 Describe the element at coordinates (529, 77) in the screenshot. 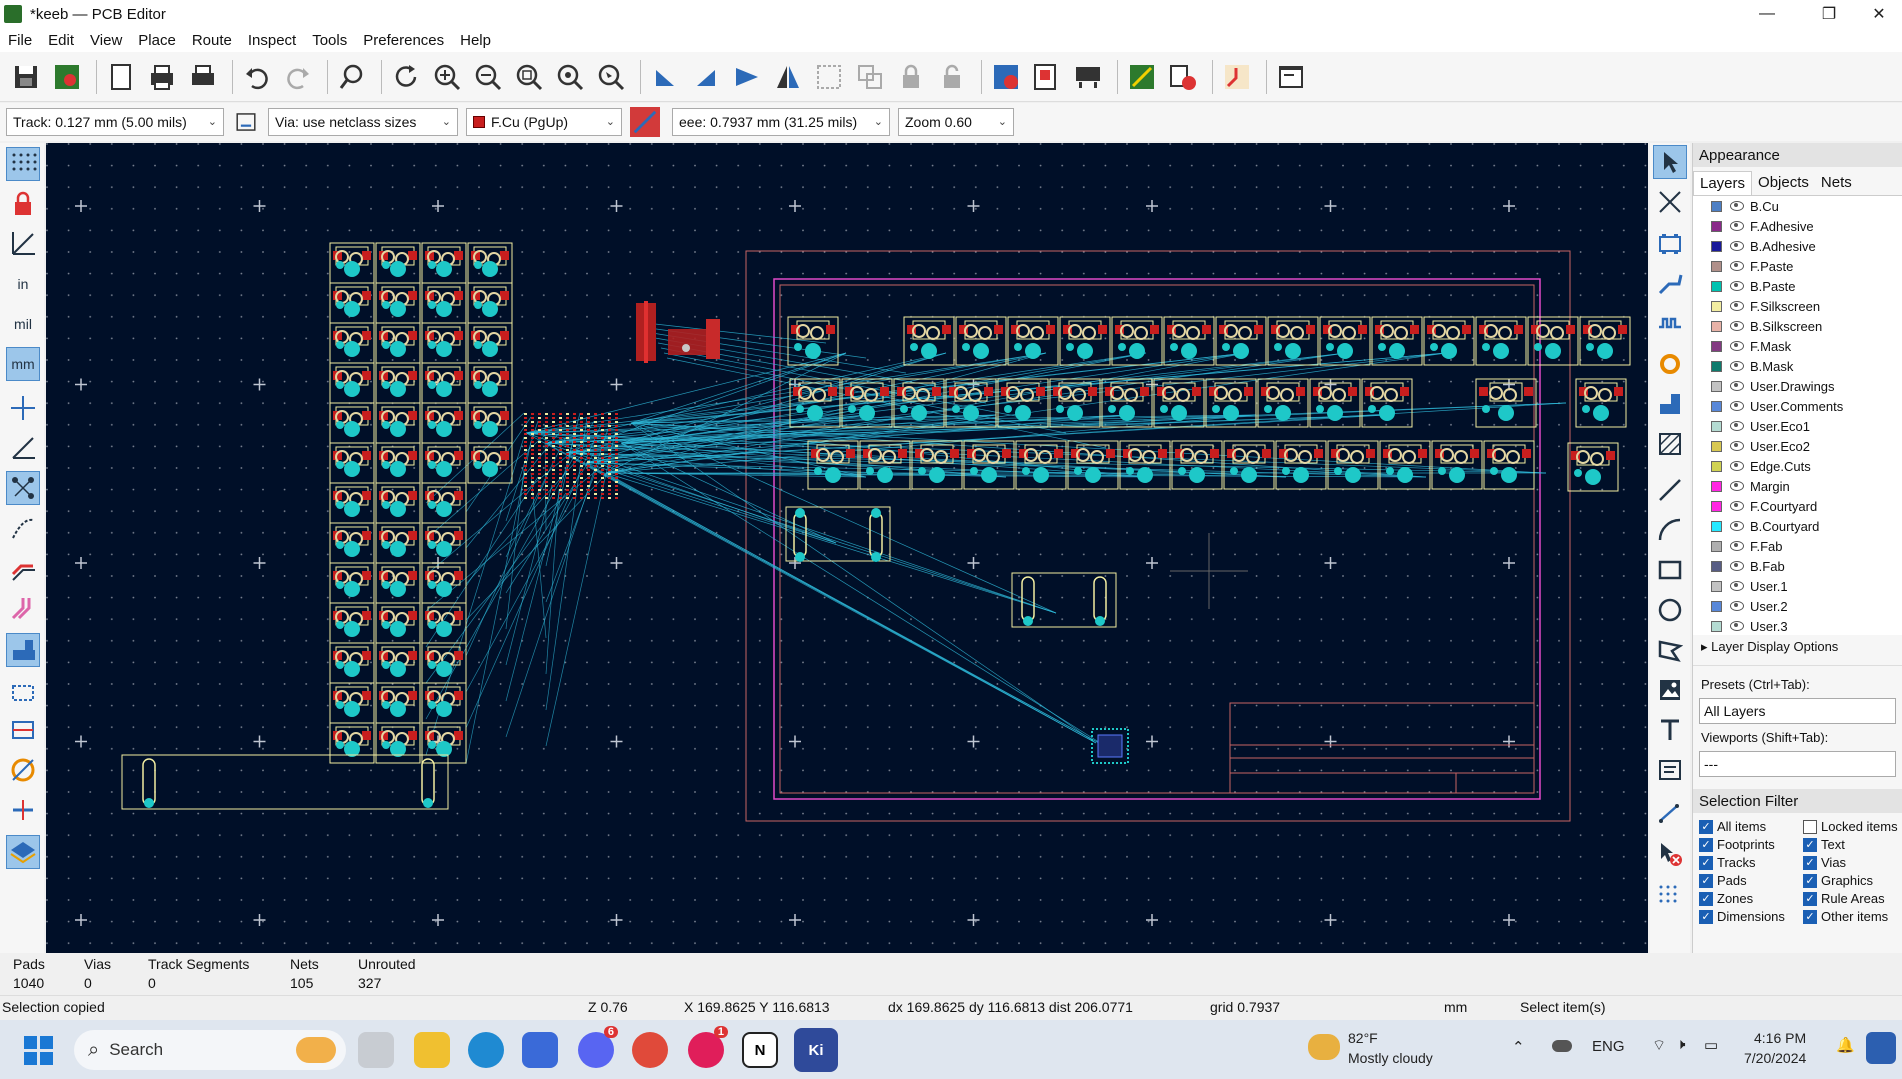

I see `zoom-fit-button` at that location.